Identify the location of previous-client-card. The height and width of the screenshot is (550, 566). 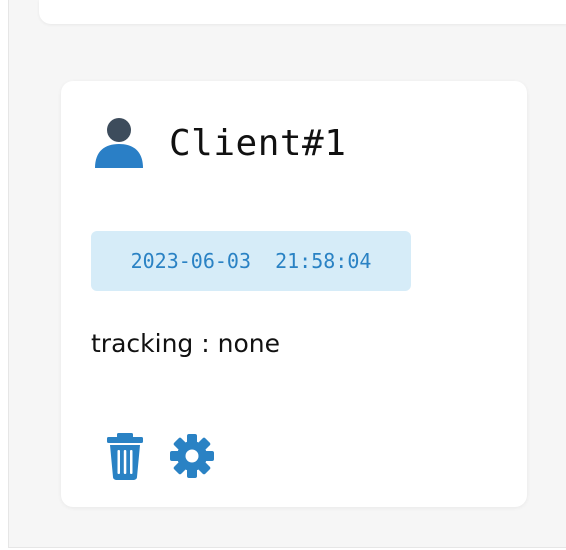
(302, 12).